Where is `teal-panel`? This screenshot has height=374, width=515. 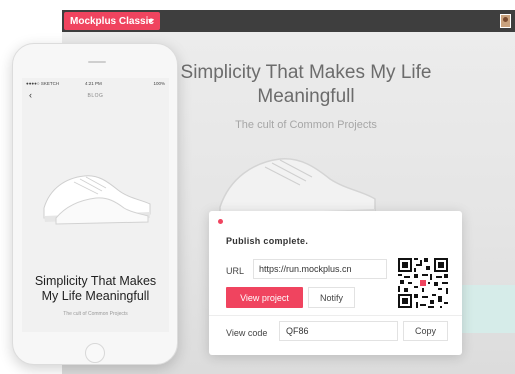
teal-panel is located at coordinates (486, 309).